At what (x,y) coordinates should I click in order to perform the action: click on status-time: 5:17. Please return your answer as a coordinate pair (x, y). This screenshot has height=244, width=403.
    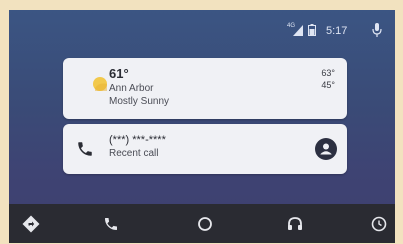
    Looking at the image, I should click on (337, 31).